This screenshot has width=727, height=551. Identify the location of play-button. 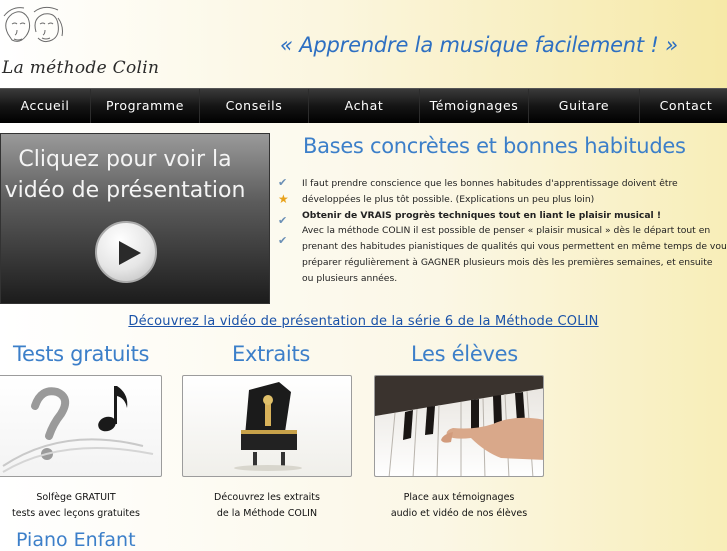
(126, 252).